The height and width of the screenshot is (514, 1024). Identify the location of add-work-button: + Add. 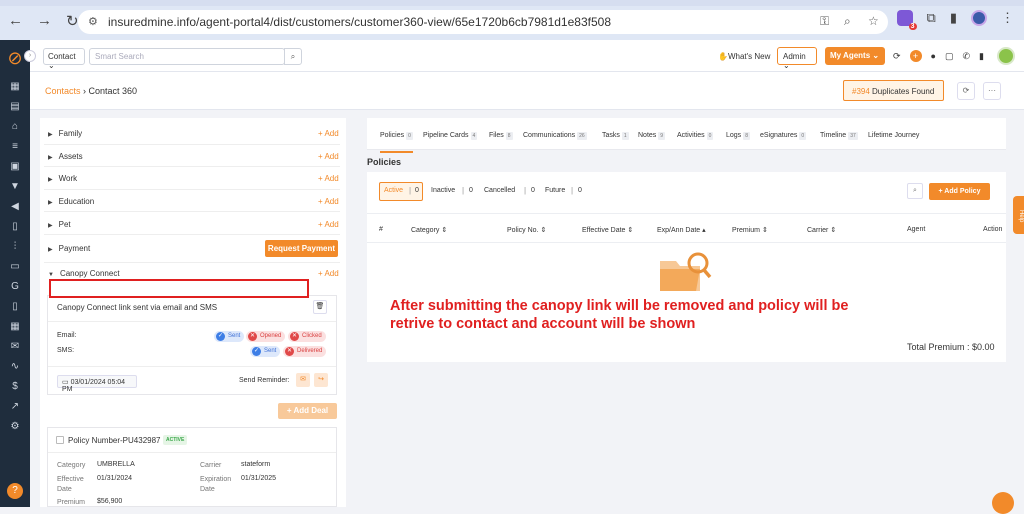
(328, 178).